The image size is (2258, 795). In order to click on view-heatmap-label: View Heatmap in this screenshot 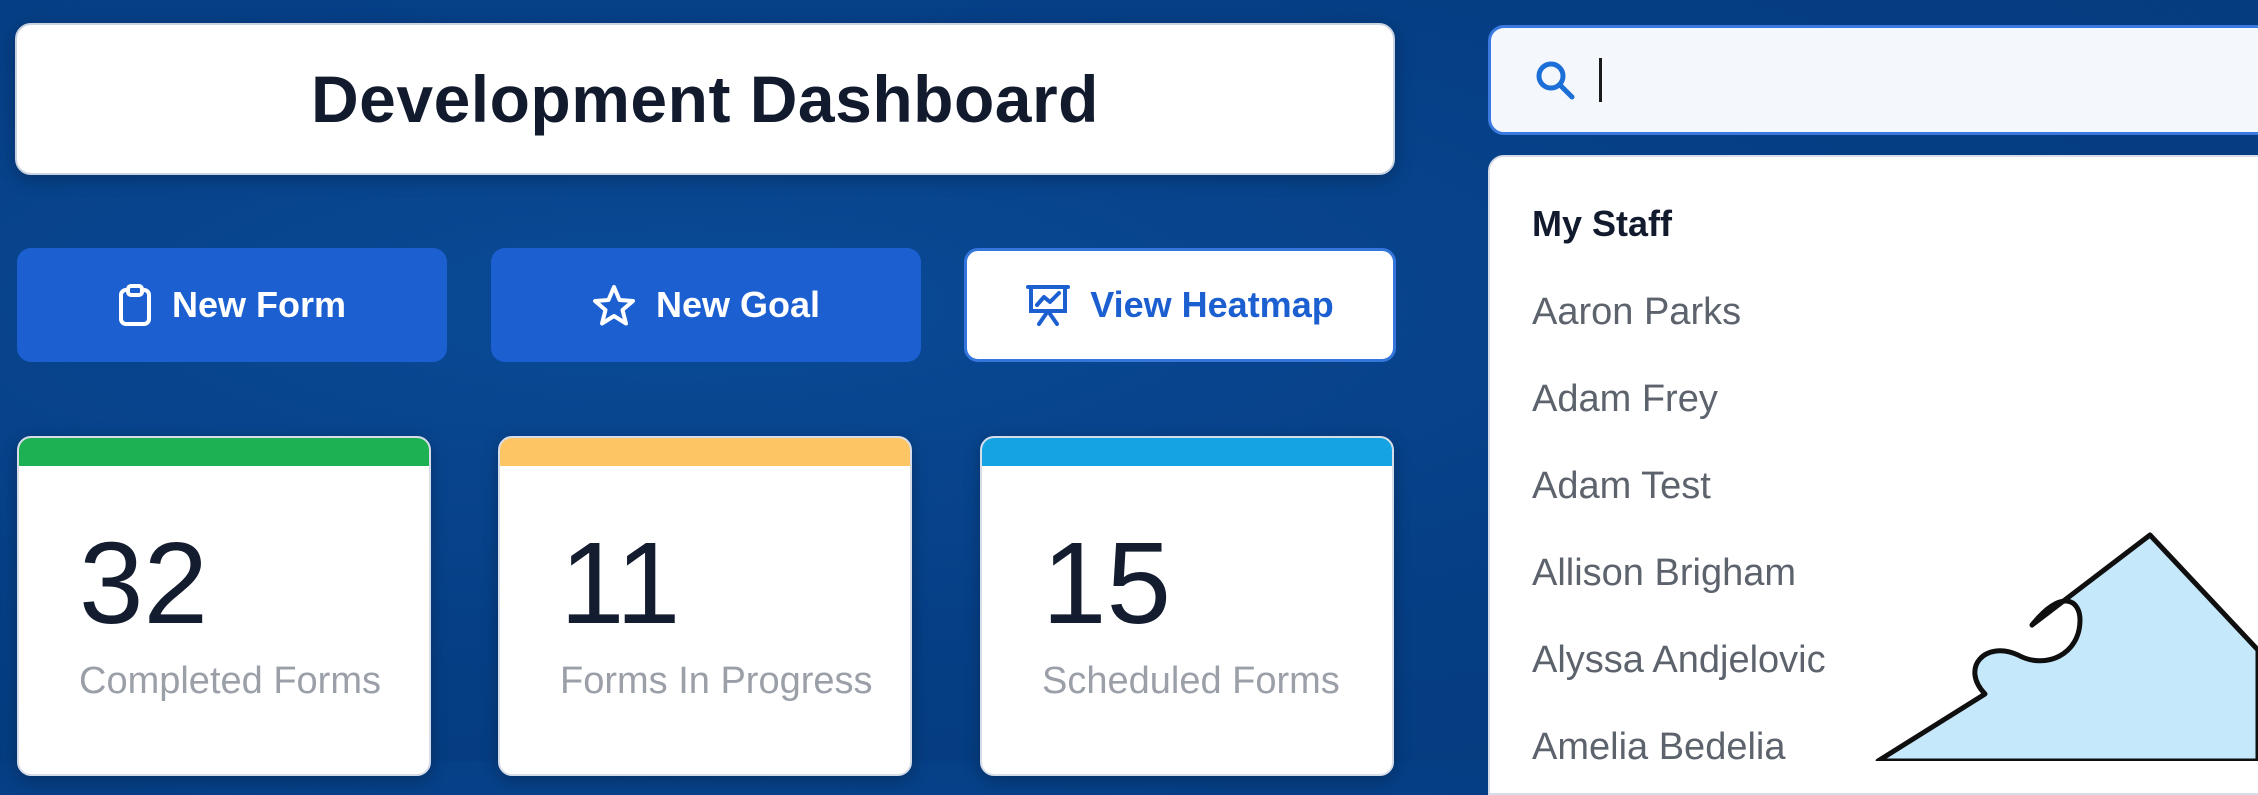, I will do `click(1212, 304)`.